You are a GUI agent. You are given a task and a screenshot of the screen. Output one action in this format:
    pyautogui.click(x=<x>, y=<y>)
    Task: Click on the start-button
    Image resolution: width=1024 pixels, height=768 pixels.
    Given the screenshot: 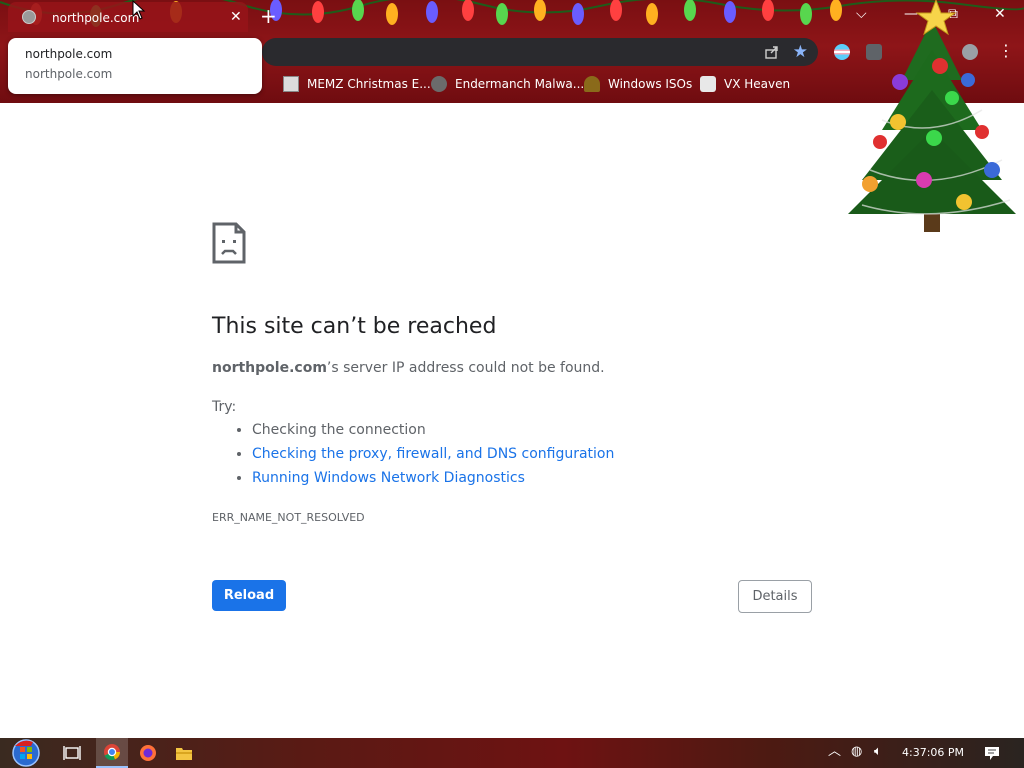 What is the action you would take?
    pyautogui.click(x=26, y=753)
    